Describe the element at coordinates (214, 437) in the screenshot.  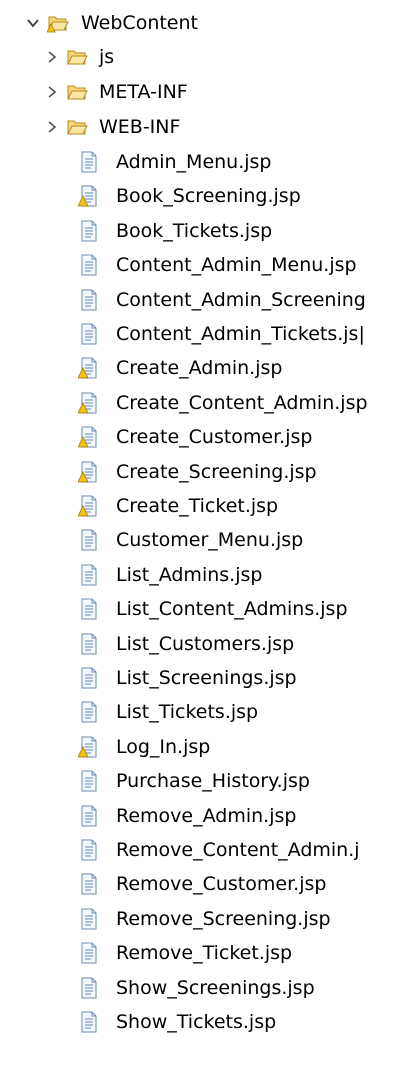
I see `tree-item-label: Create_Customer.jsp` at that location.